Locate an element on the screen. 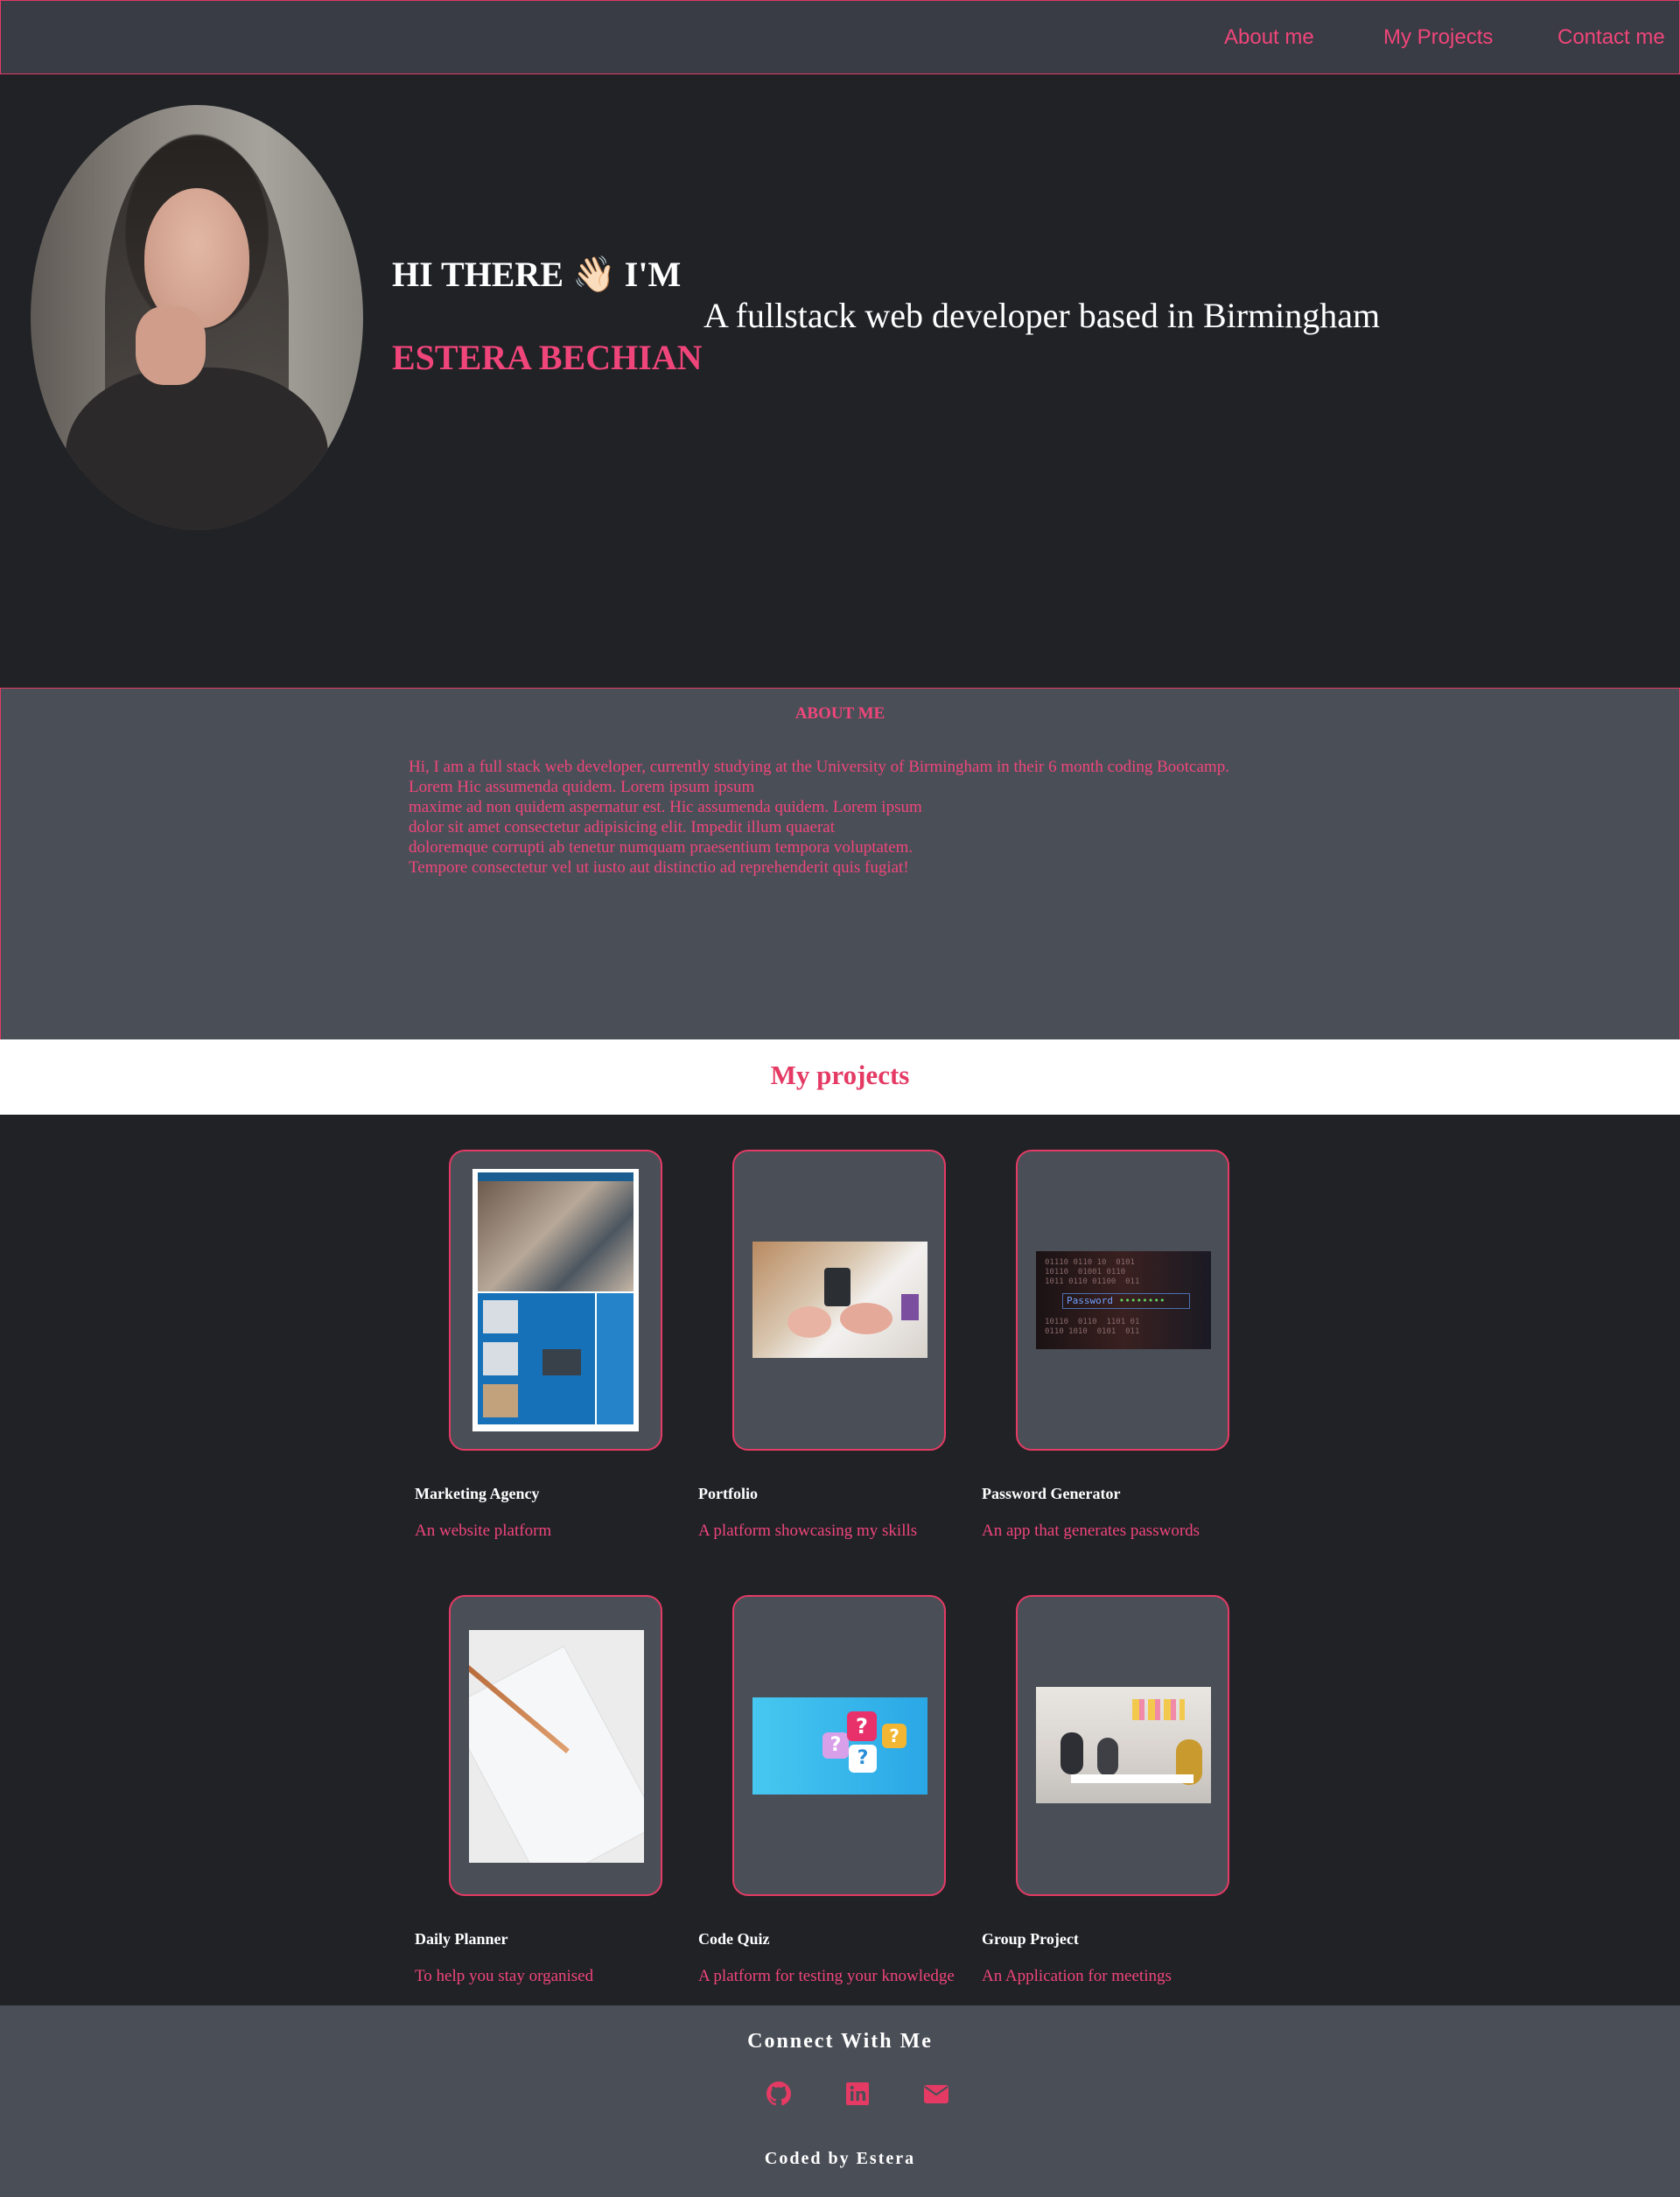 This screenshot has height=2197, width=1680. project-title: Portfolio is located at coordinates (728, 1493).